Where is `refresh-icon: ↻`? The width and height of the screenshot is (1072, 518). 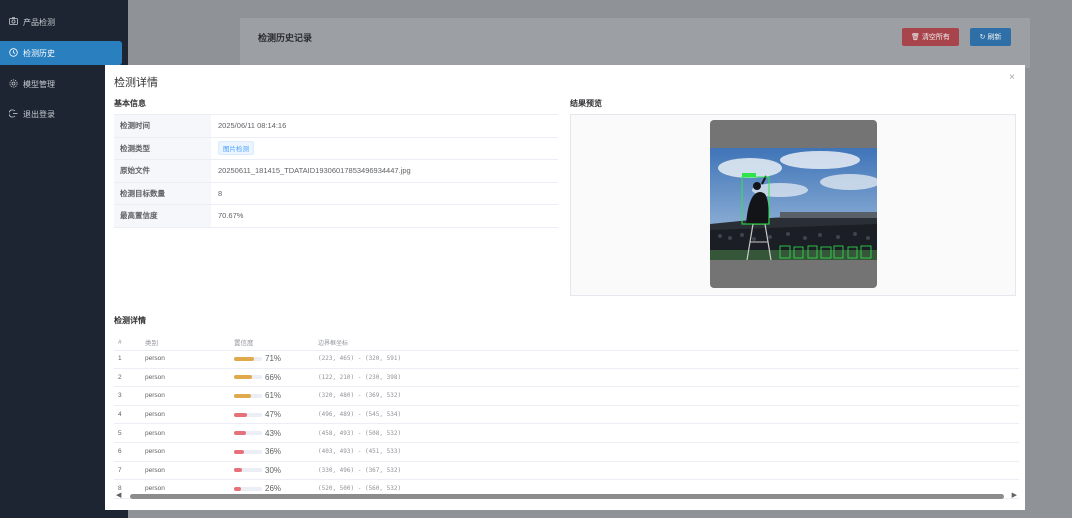
refresh-icon: ↻ is located at coordinates (982, 37).